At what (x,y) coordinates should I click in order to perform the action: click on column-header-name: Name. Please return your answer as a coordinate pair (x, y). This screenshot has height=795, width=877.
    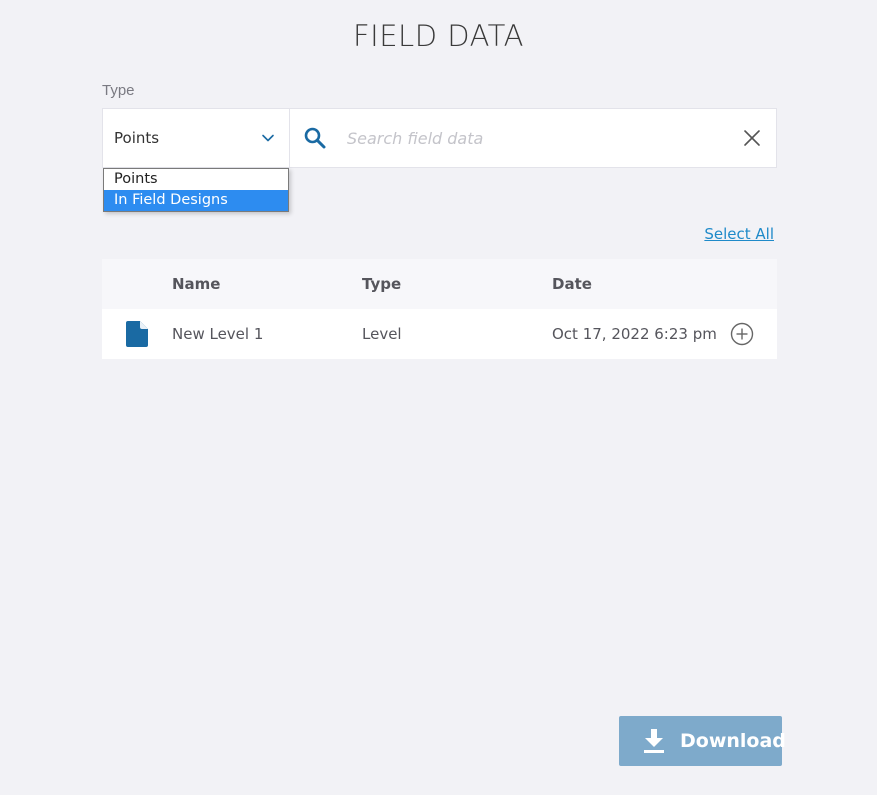
    Looking at the image, I should click on (196, 284).